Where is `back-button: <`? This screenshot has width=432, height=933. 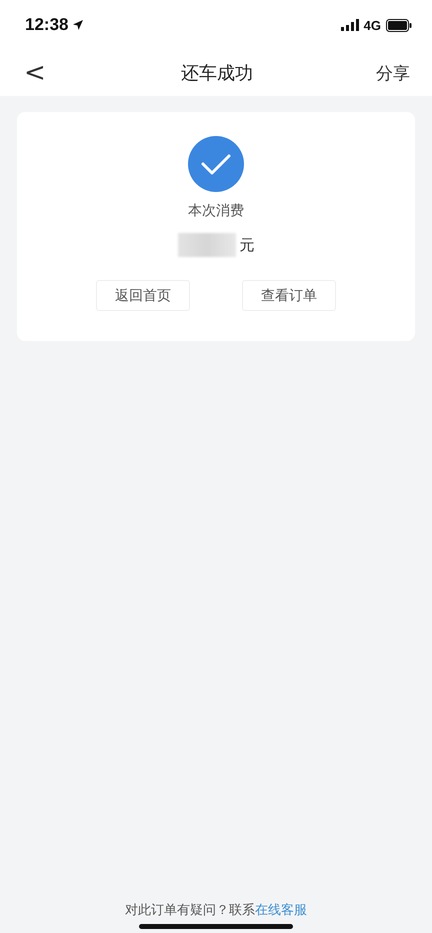 back-button: < is located at coordinates (54, 73).